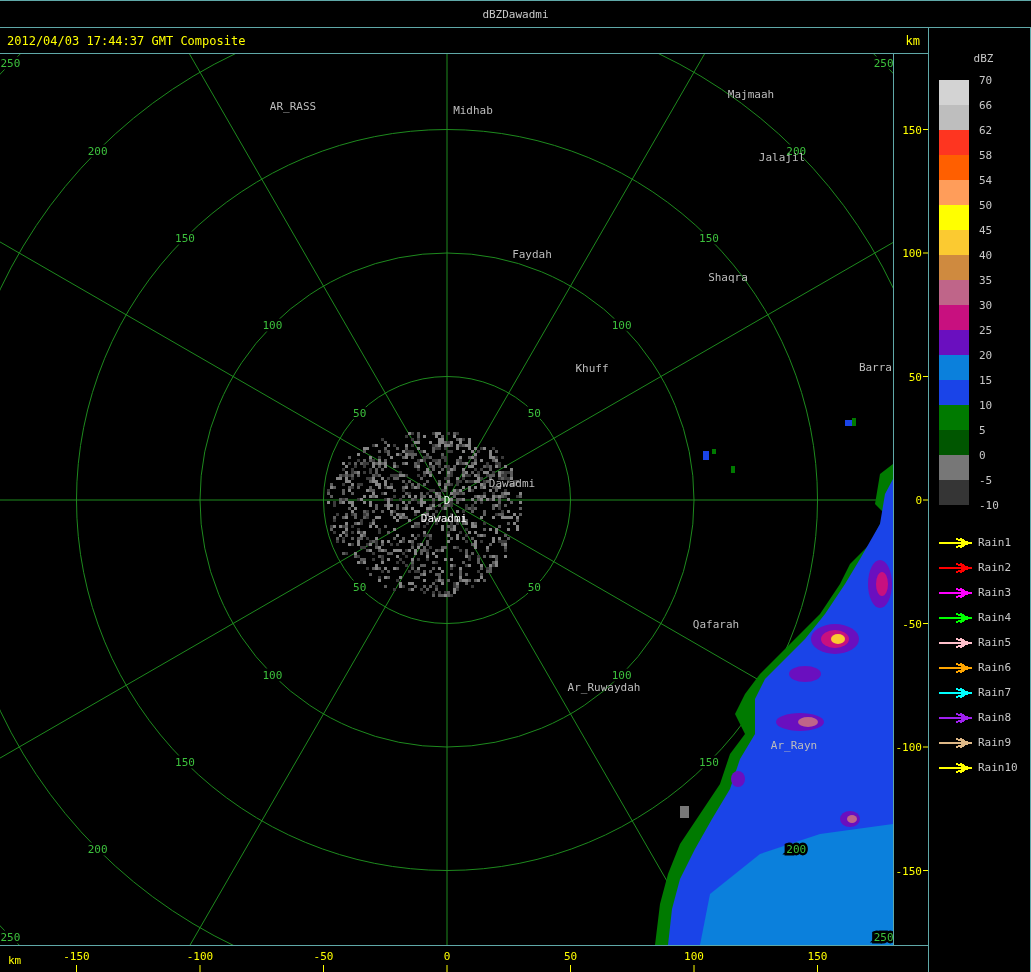  Describe the element at coordinates (716, 624) in the screenshot. I see `place-label: Qafarah` at that location.